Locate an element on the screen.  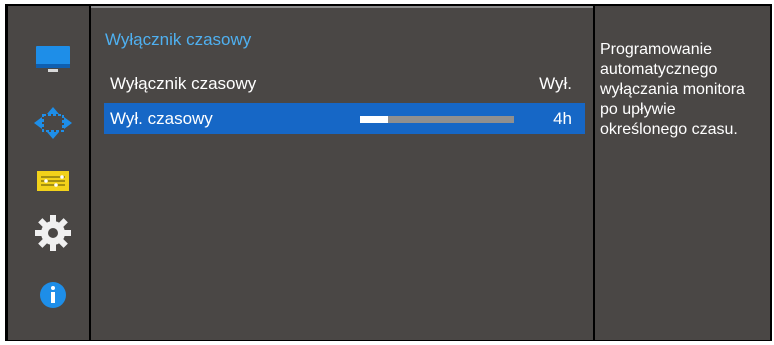
row-value: Wył. is located at coordinates (555, 83).